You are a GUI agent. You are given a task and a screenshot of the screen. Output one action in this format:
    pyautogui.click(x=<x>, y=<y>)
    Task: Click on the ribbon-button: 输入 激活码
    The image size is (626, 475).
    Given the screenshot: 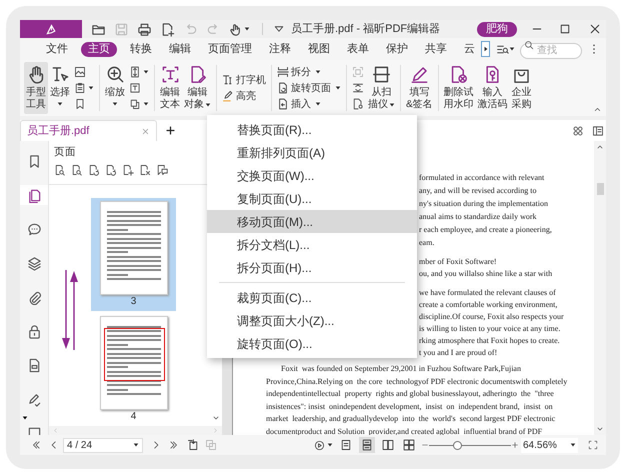 What is the action you would take?
    pyautogui.click(x=493, y=88)
    